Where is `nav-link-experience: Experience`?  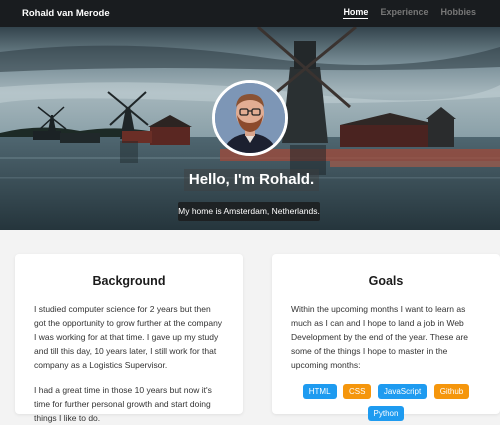 nav-link-experience: Experience is located at coordinates (404, 13).